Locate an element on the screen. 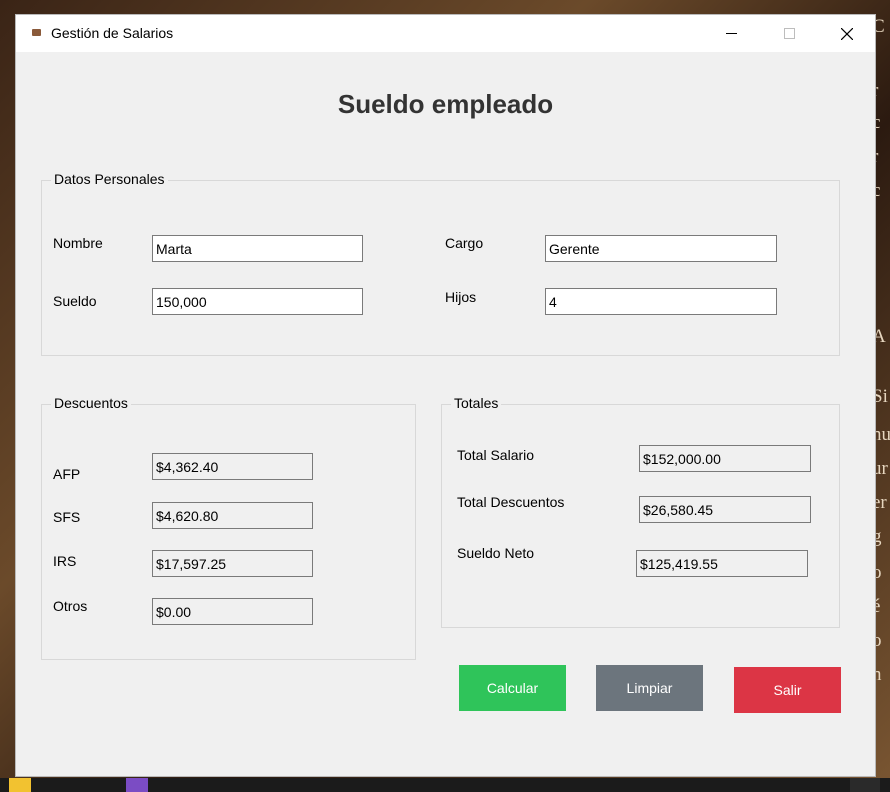 The width and height of the screenshot is (890, 792). otros-field is located at coordinates (232, 611).